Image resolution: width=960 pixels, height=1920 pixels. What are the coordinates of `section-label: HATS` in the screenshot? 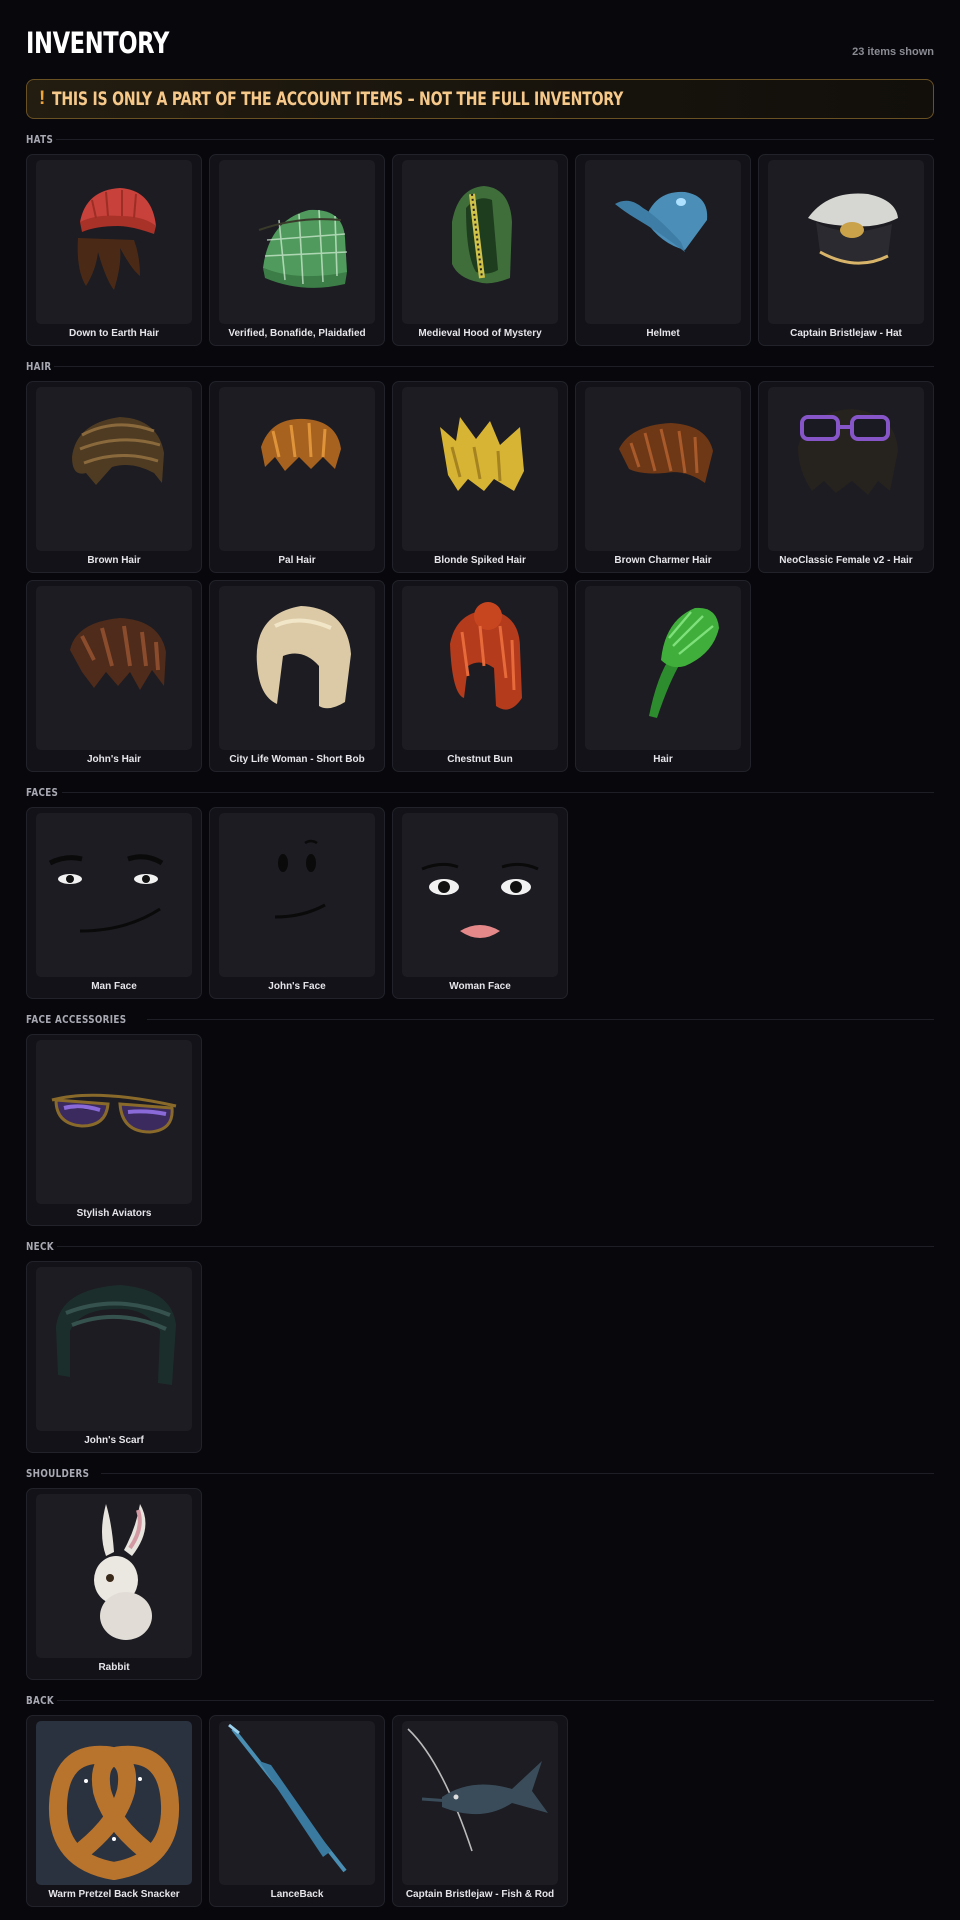 It's located at (40, 139).